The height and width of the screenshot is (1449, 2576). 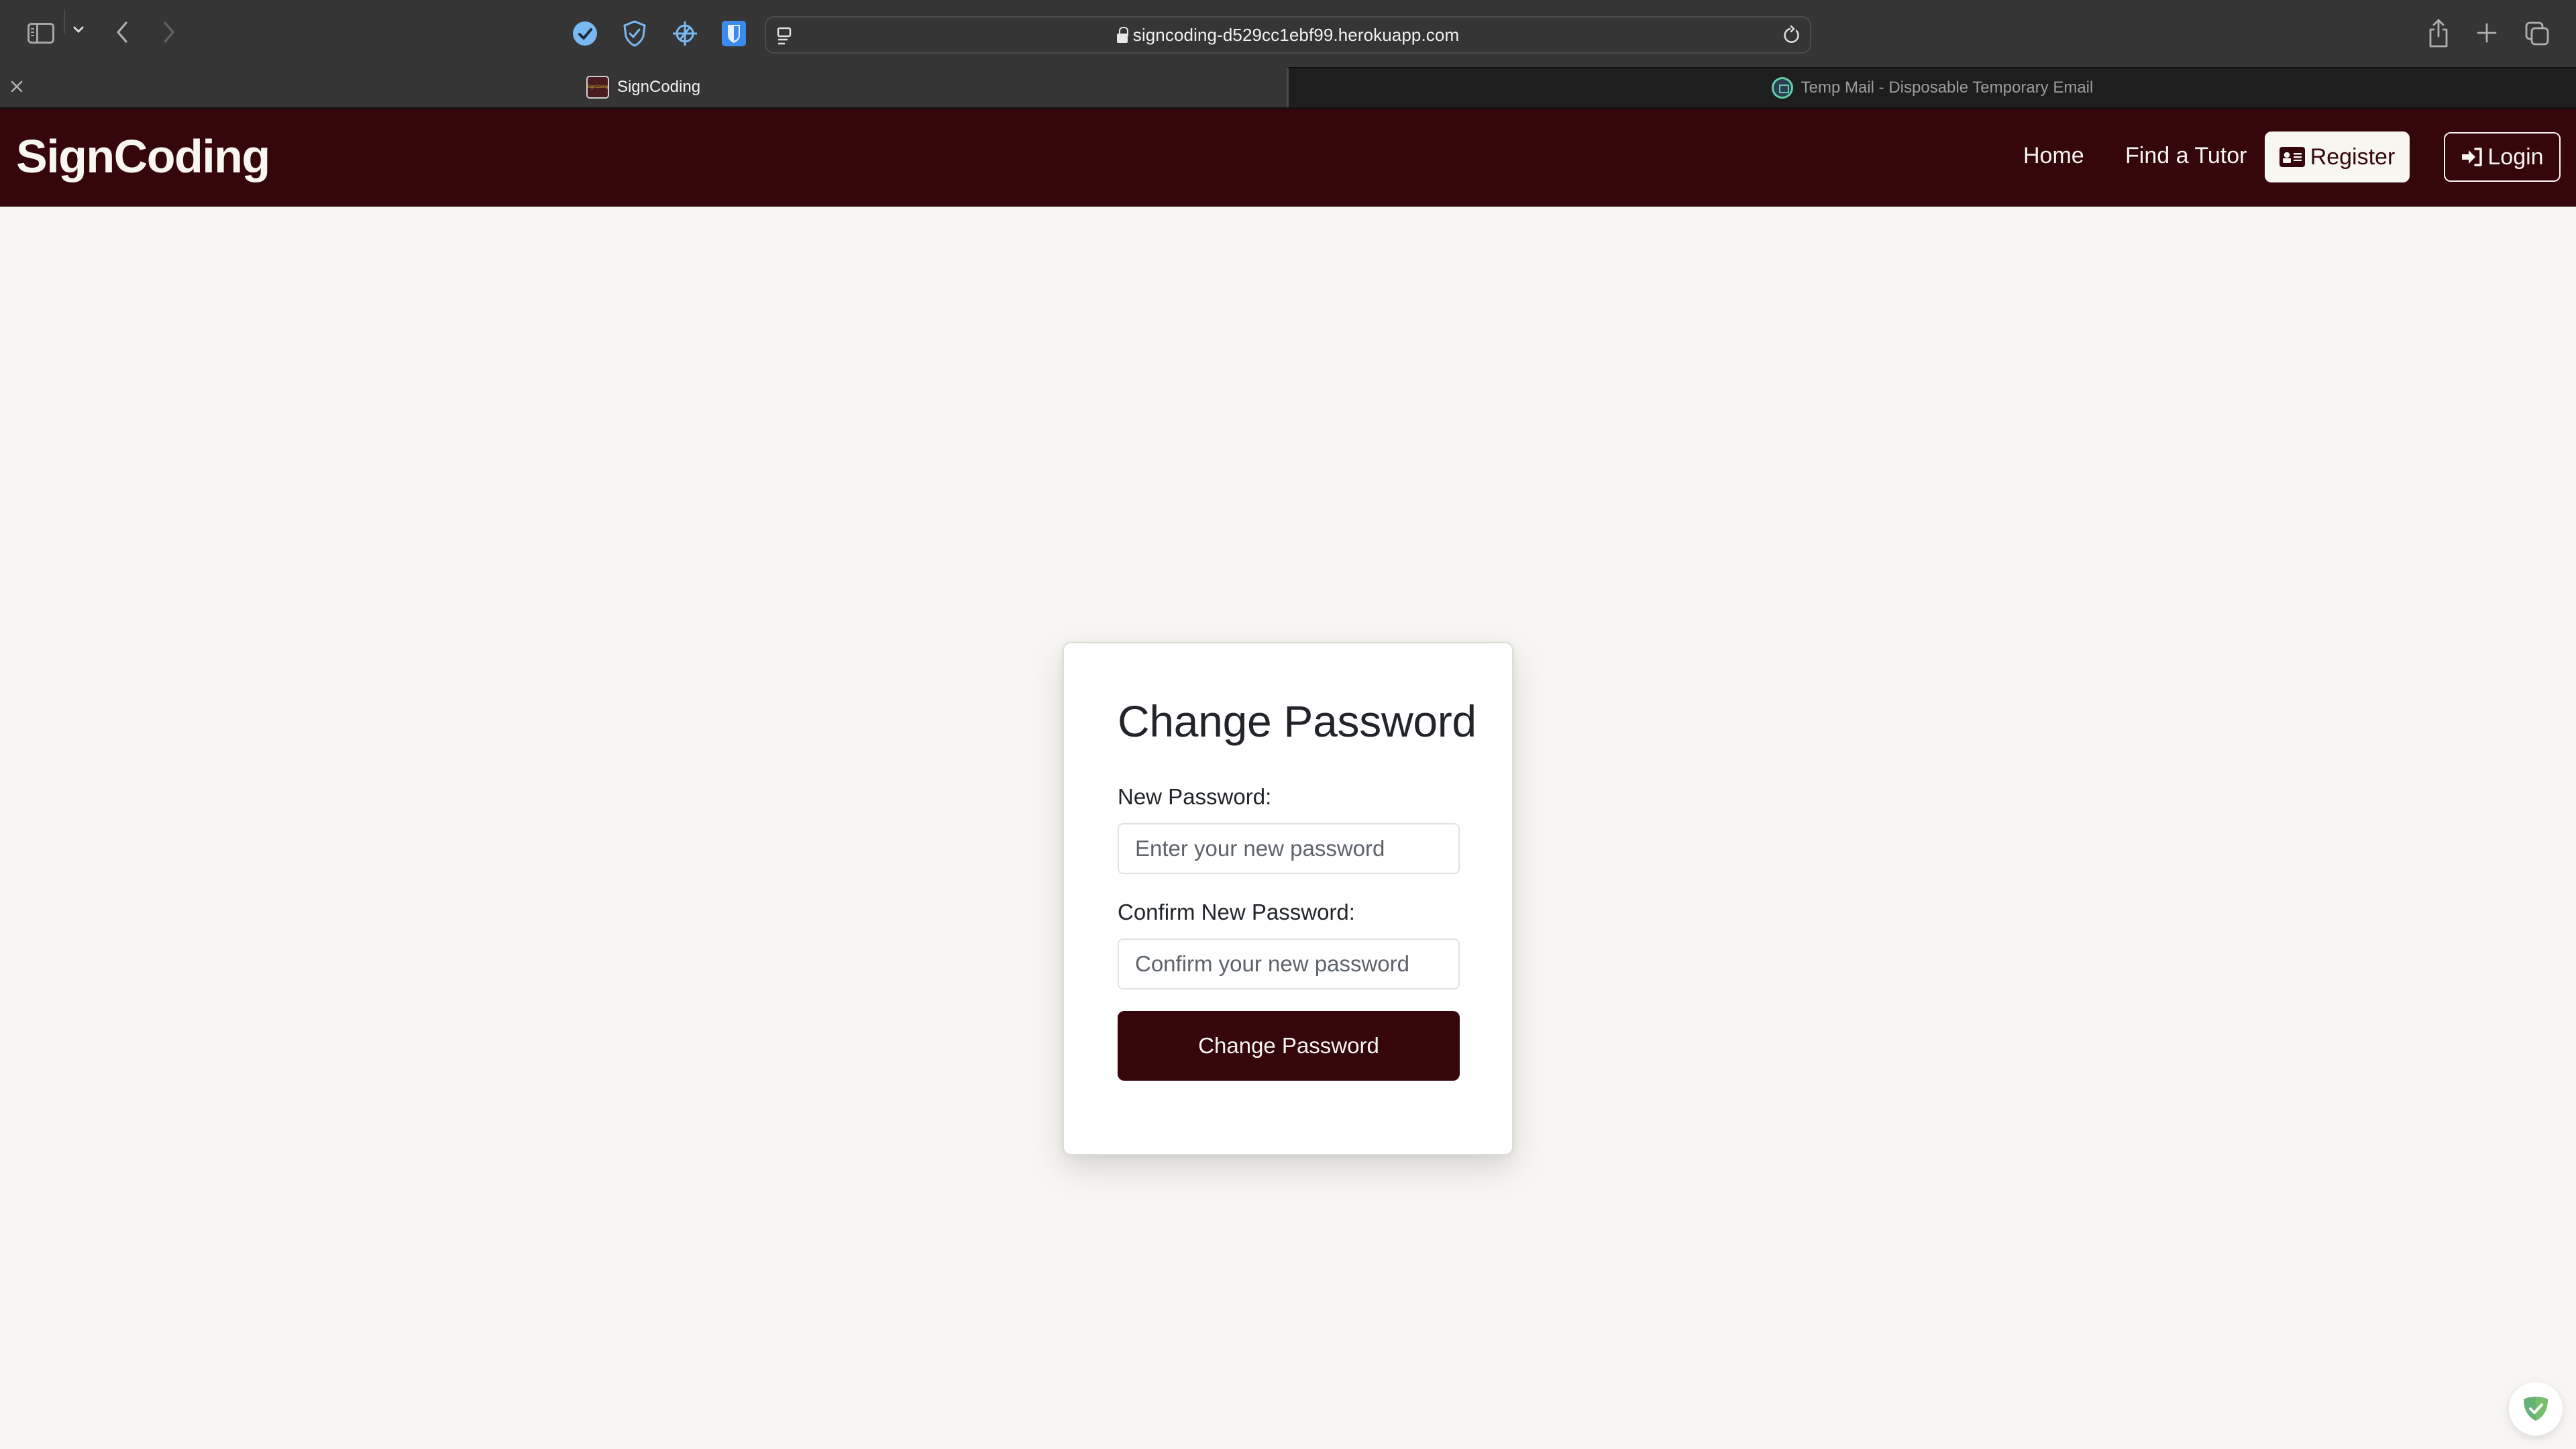 I want to click on url-text: signcoding-d529cc1ebf99.herokuapp.com, so click(x=1296, y=35).